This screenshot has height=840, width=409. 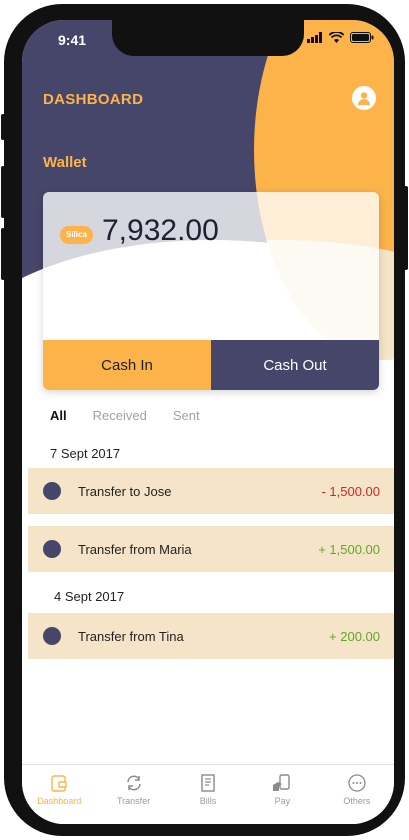 What do you see at coordinates (211, 636) in the screenshot?
I see `transaction-row: Transfer from Tina + 200.00` at bounding box center [211, 636].